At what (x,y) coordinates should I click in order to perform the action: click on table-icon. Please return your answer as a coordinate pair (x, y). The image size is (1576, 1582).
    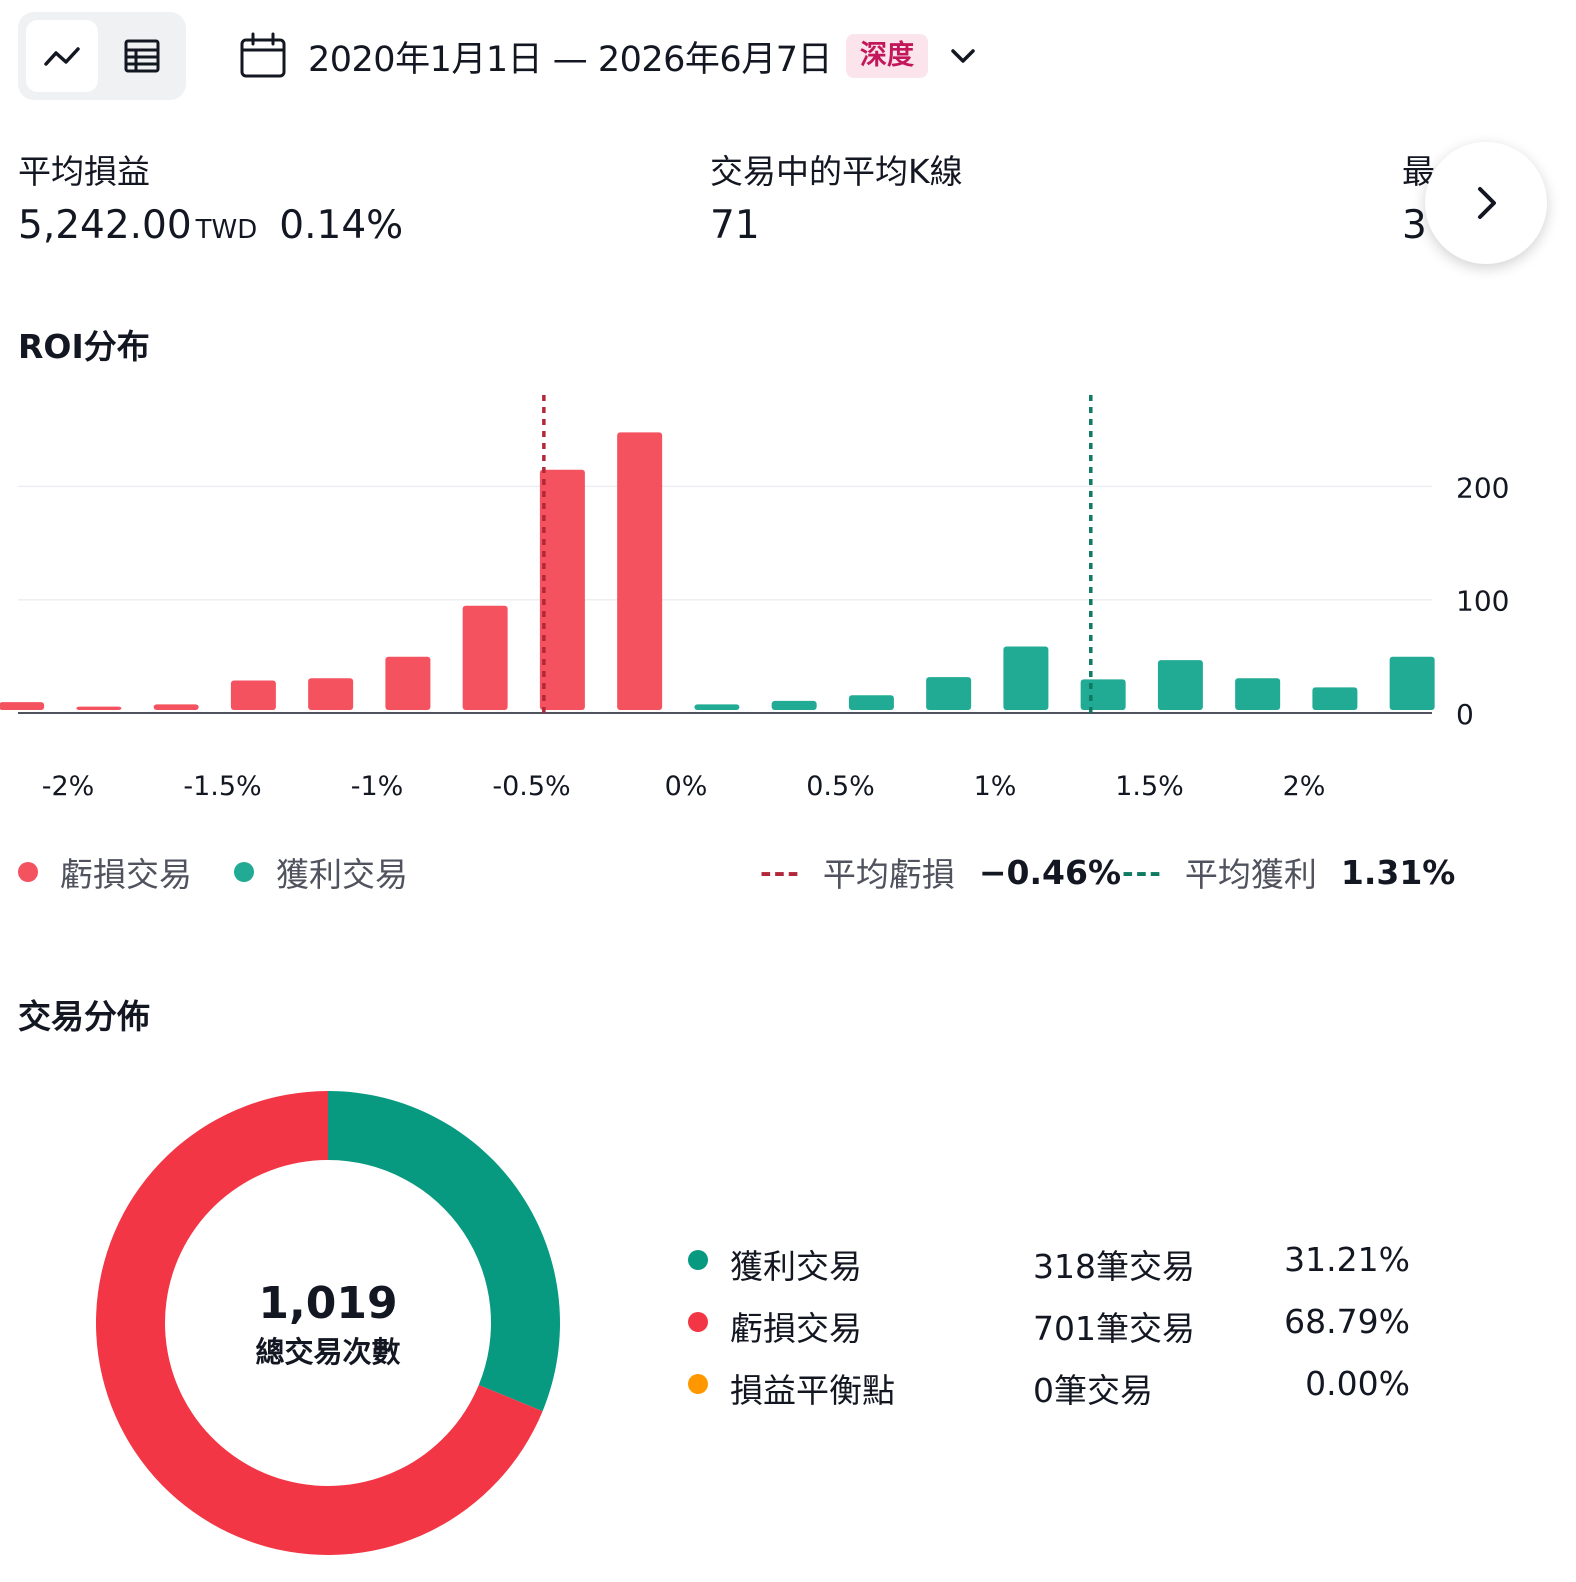
    Looking at the image, I should click on (142, 56).